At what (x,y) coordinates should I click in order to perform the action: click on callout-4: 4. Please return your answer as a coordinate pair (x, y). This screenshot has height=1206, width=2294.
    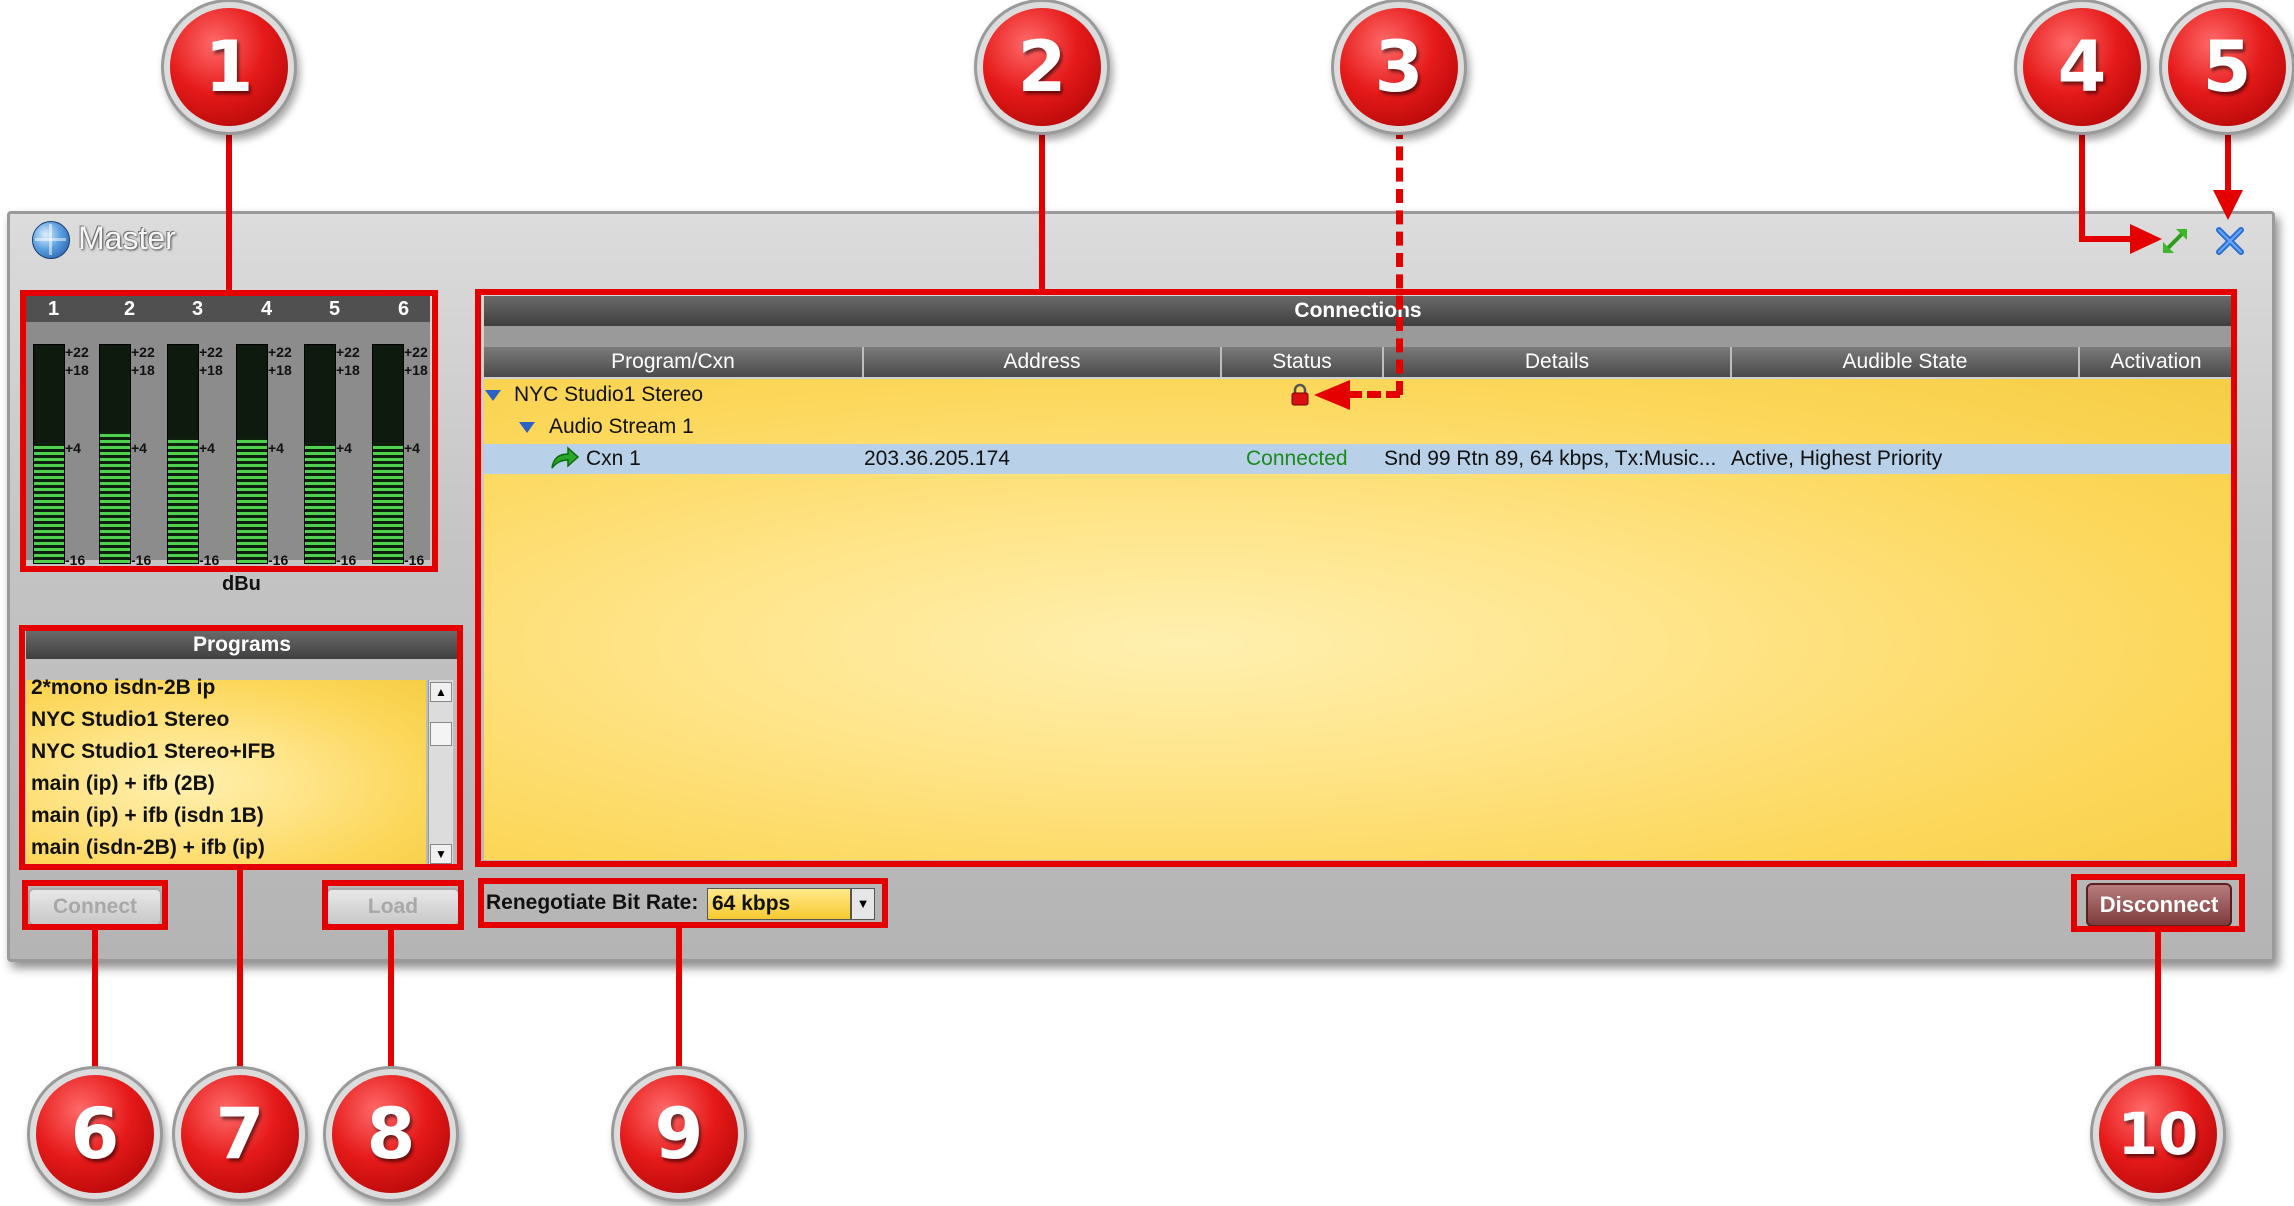
    Looking at the image, I should click on (2082, 67).